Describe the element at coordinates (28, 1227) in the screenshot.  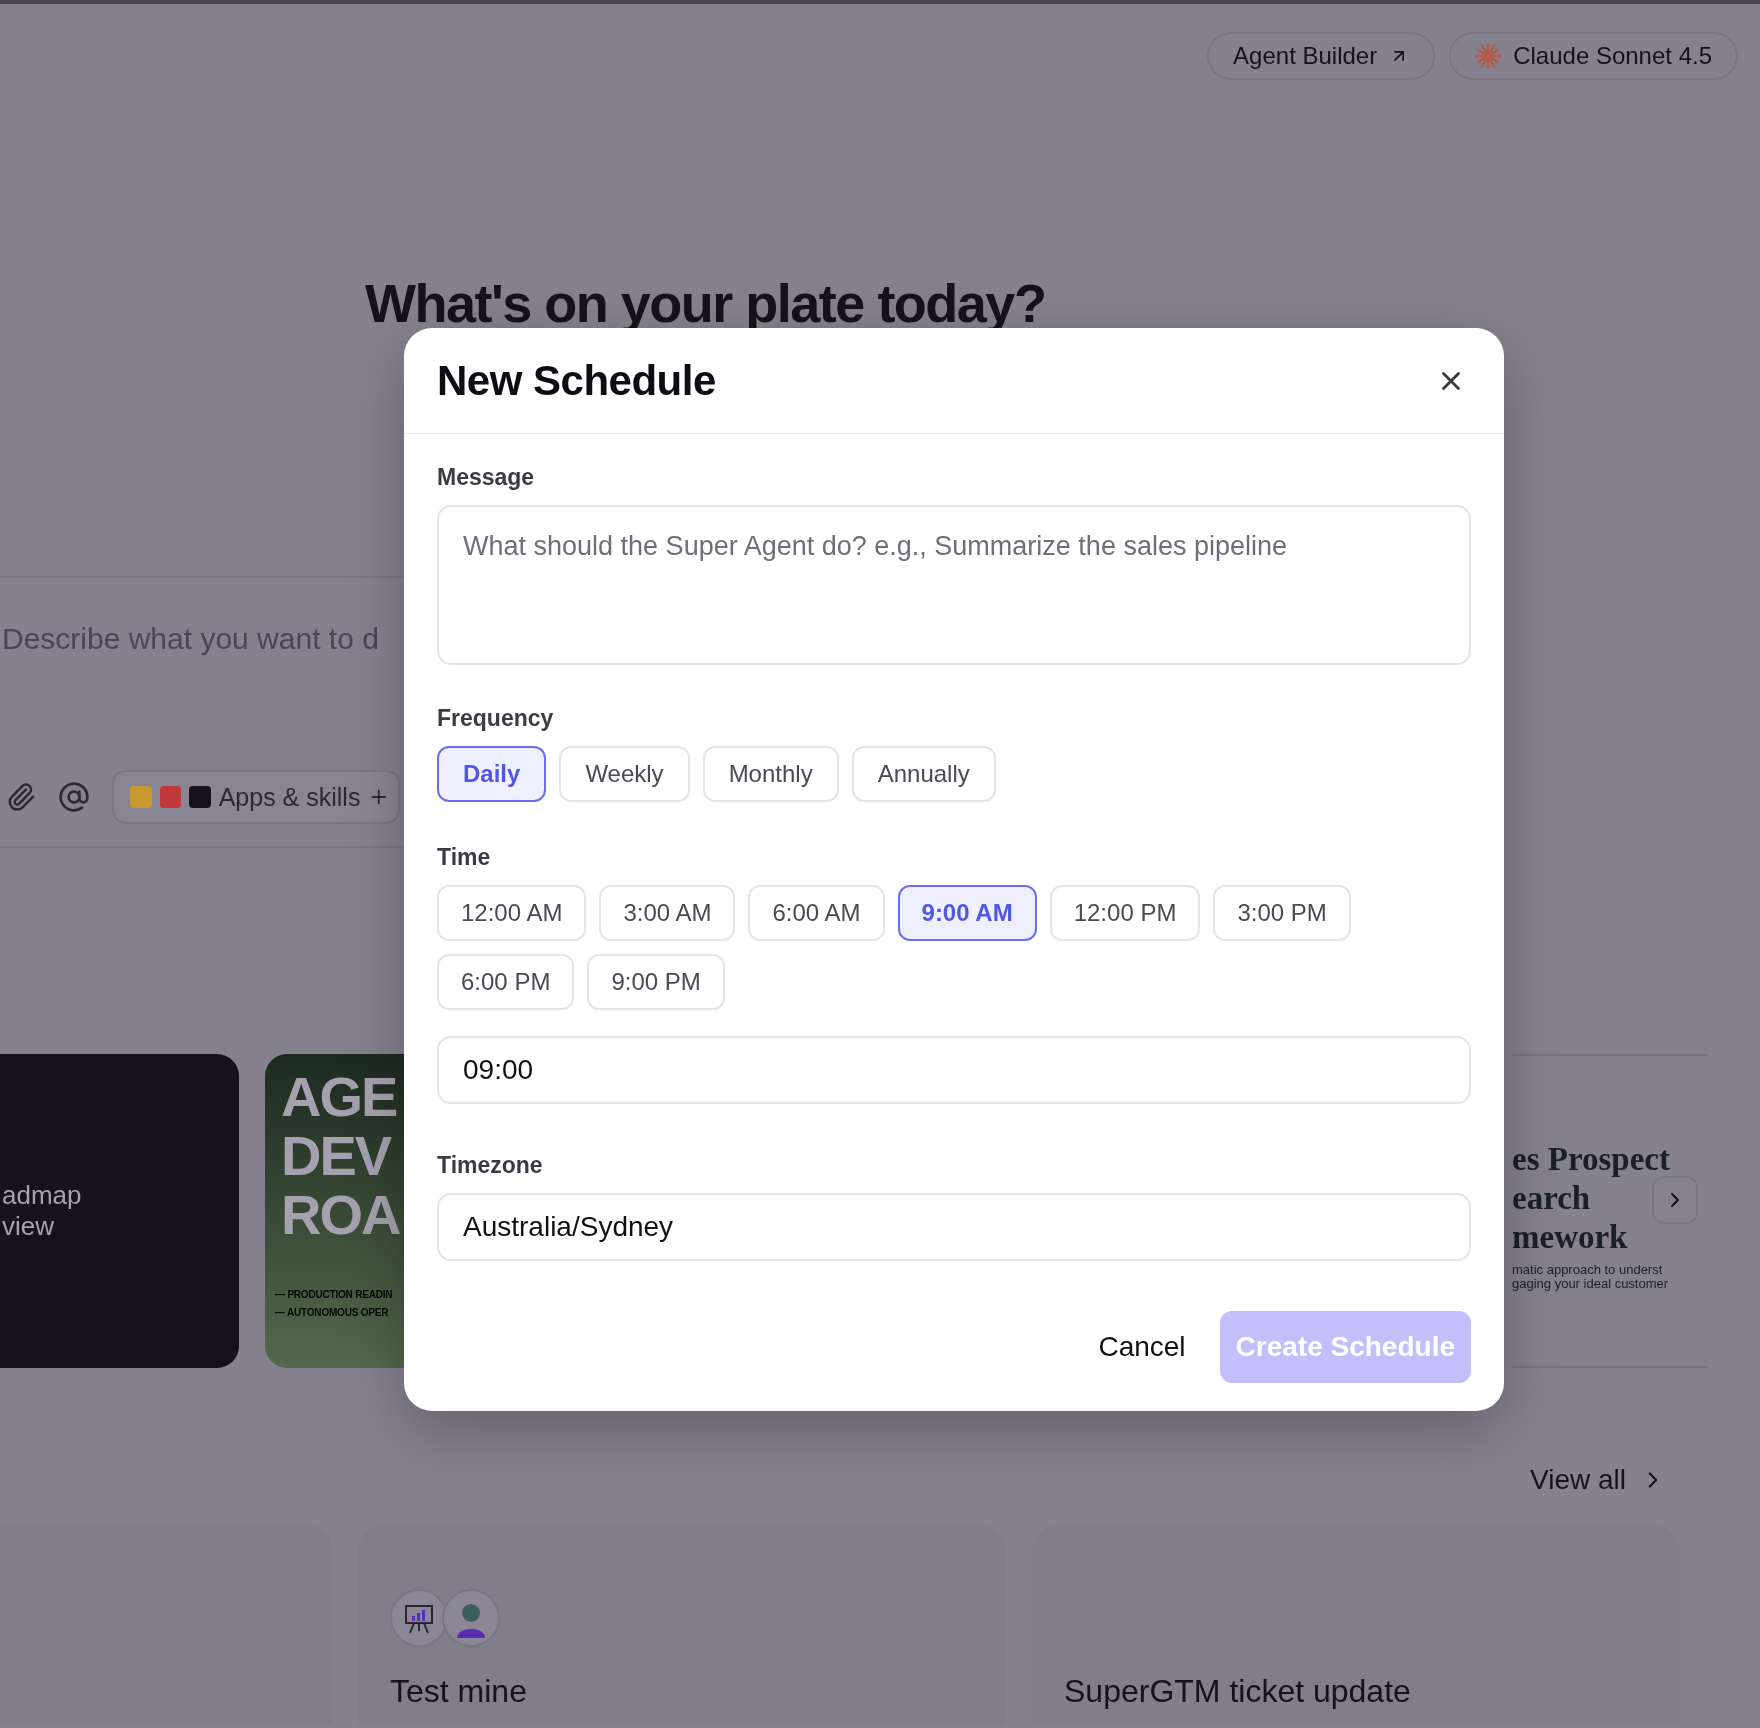
I see `card-title: view` at that location.